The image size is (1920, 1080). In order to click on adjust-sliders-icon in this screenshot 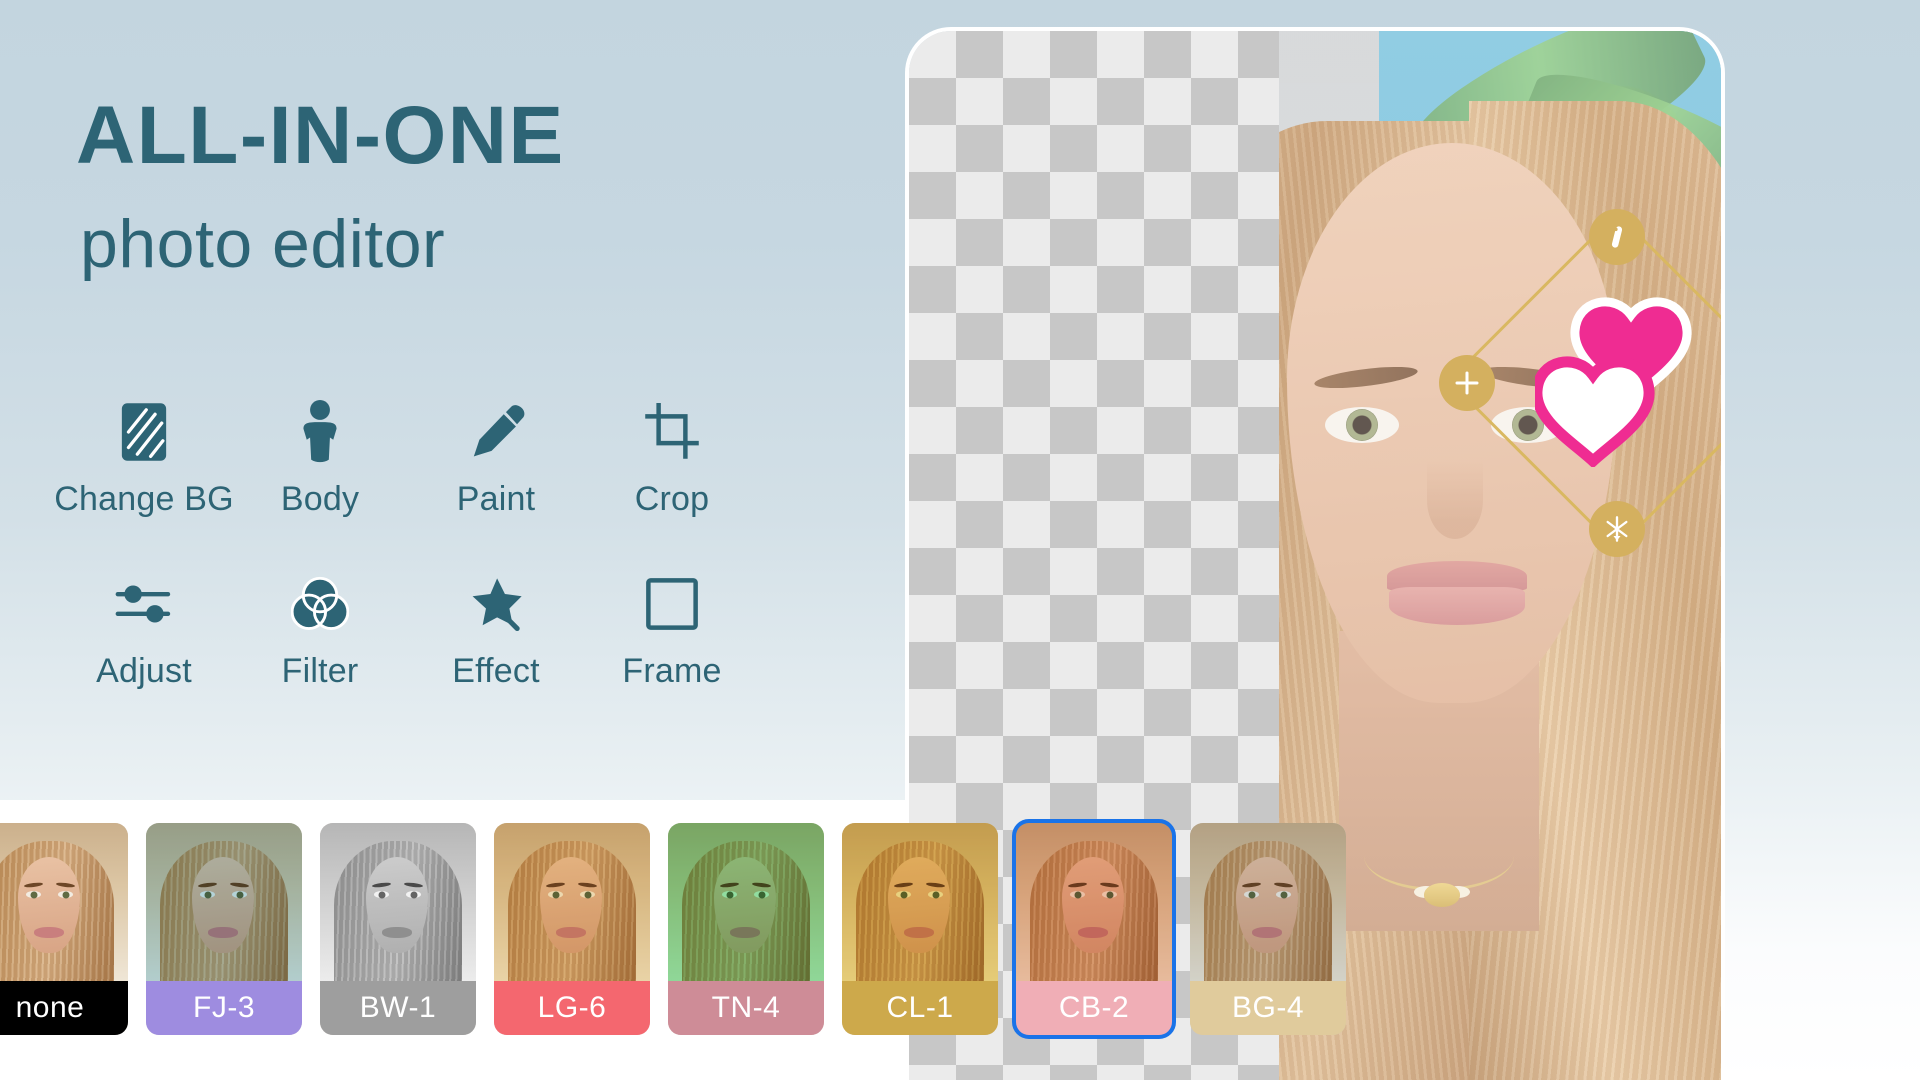, I will do `click(144, 604)`.